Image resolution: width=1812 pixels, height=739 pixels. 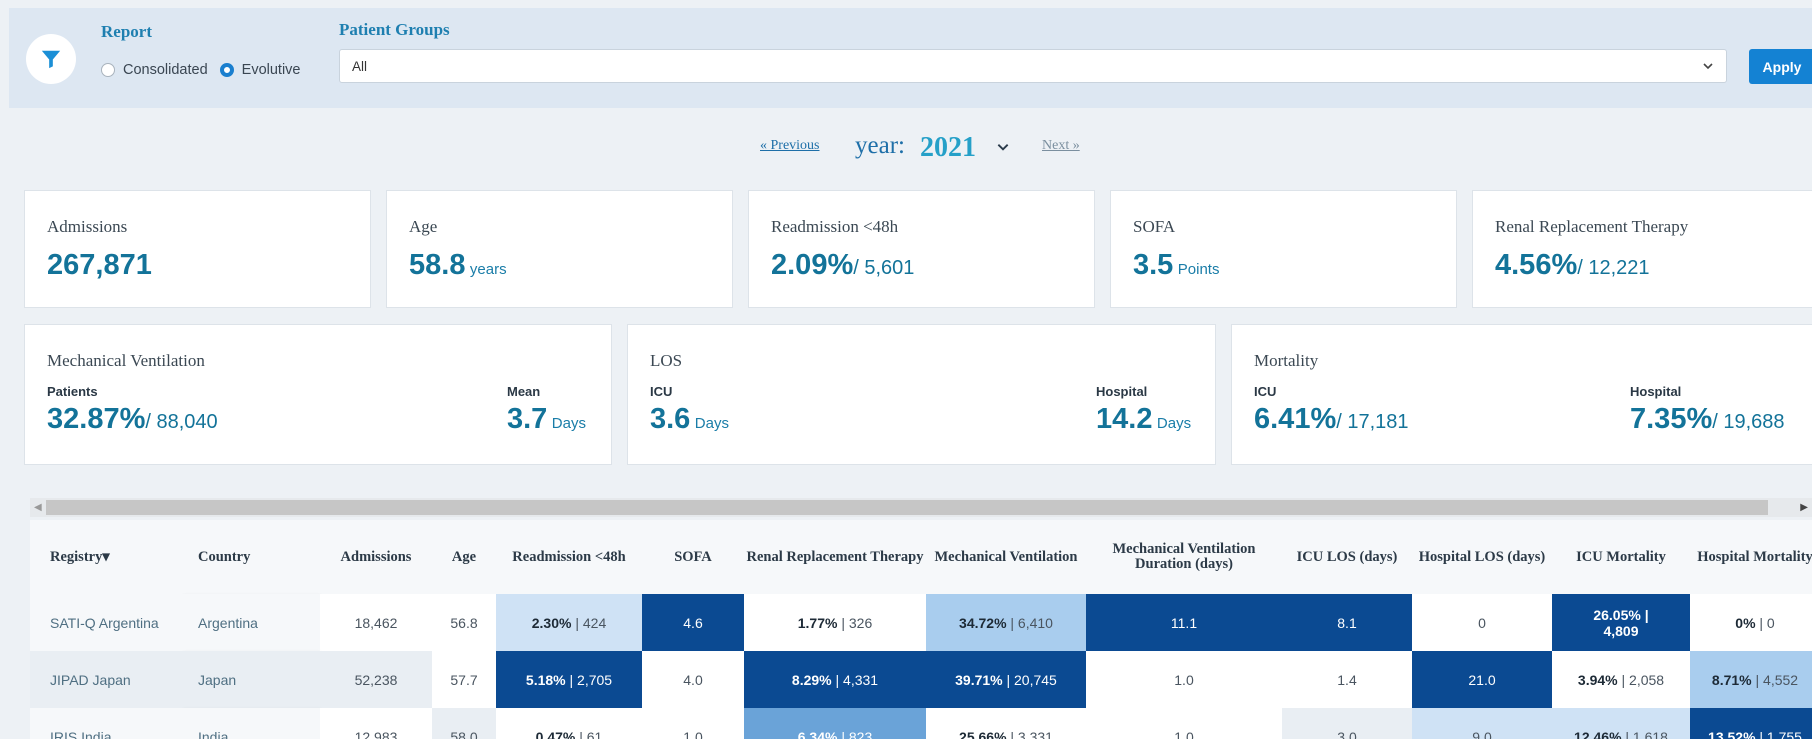 I want to click on los-hospital-value: 14.2, so click(x=1124, y=419).